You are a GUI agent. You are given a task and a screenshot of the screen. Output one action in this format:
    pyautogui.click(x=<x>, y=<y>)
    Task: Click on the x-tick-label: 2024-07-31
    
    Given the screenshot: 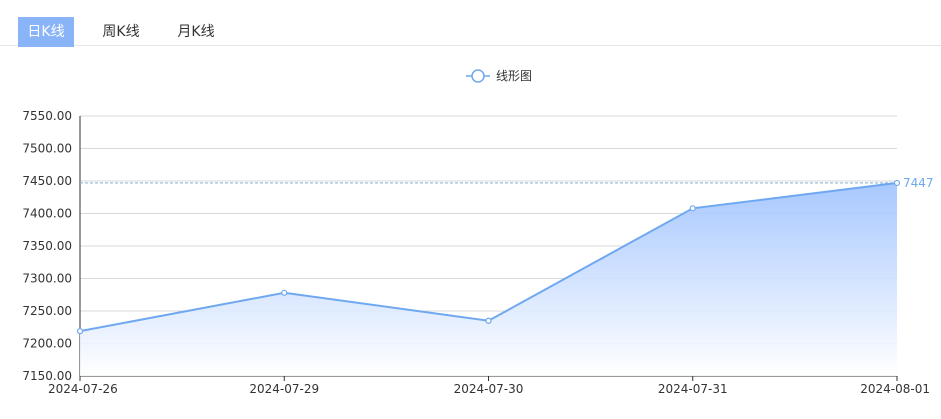 What is the action you would take?
    pyautogui.click(x=693, y=389)
    